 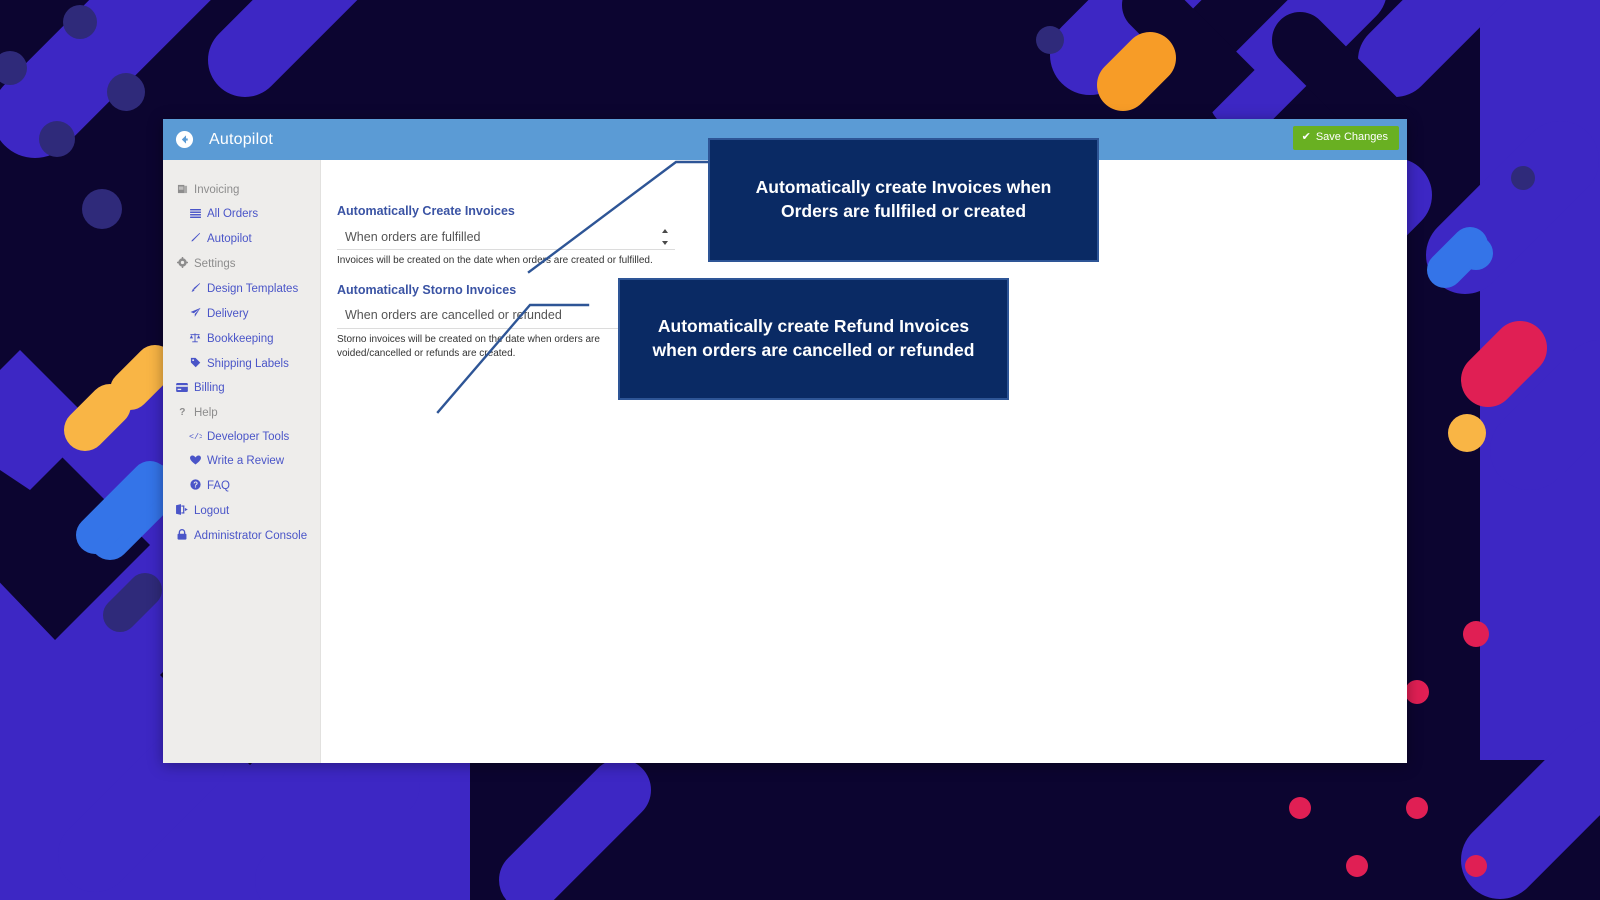 I want to click on save-button: ✔ Save Changes, so click(x=1345, y=138).